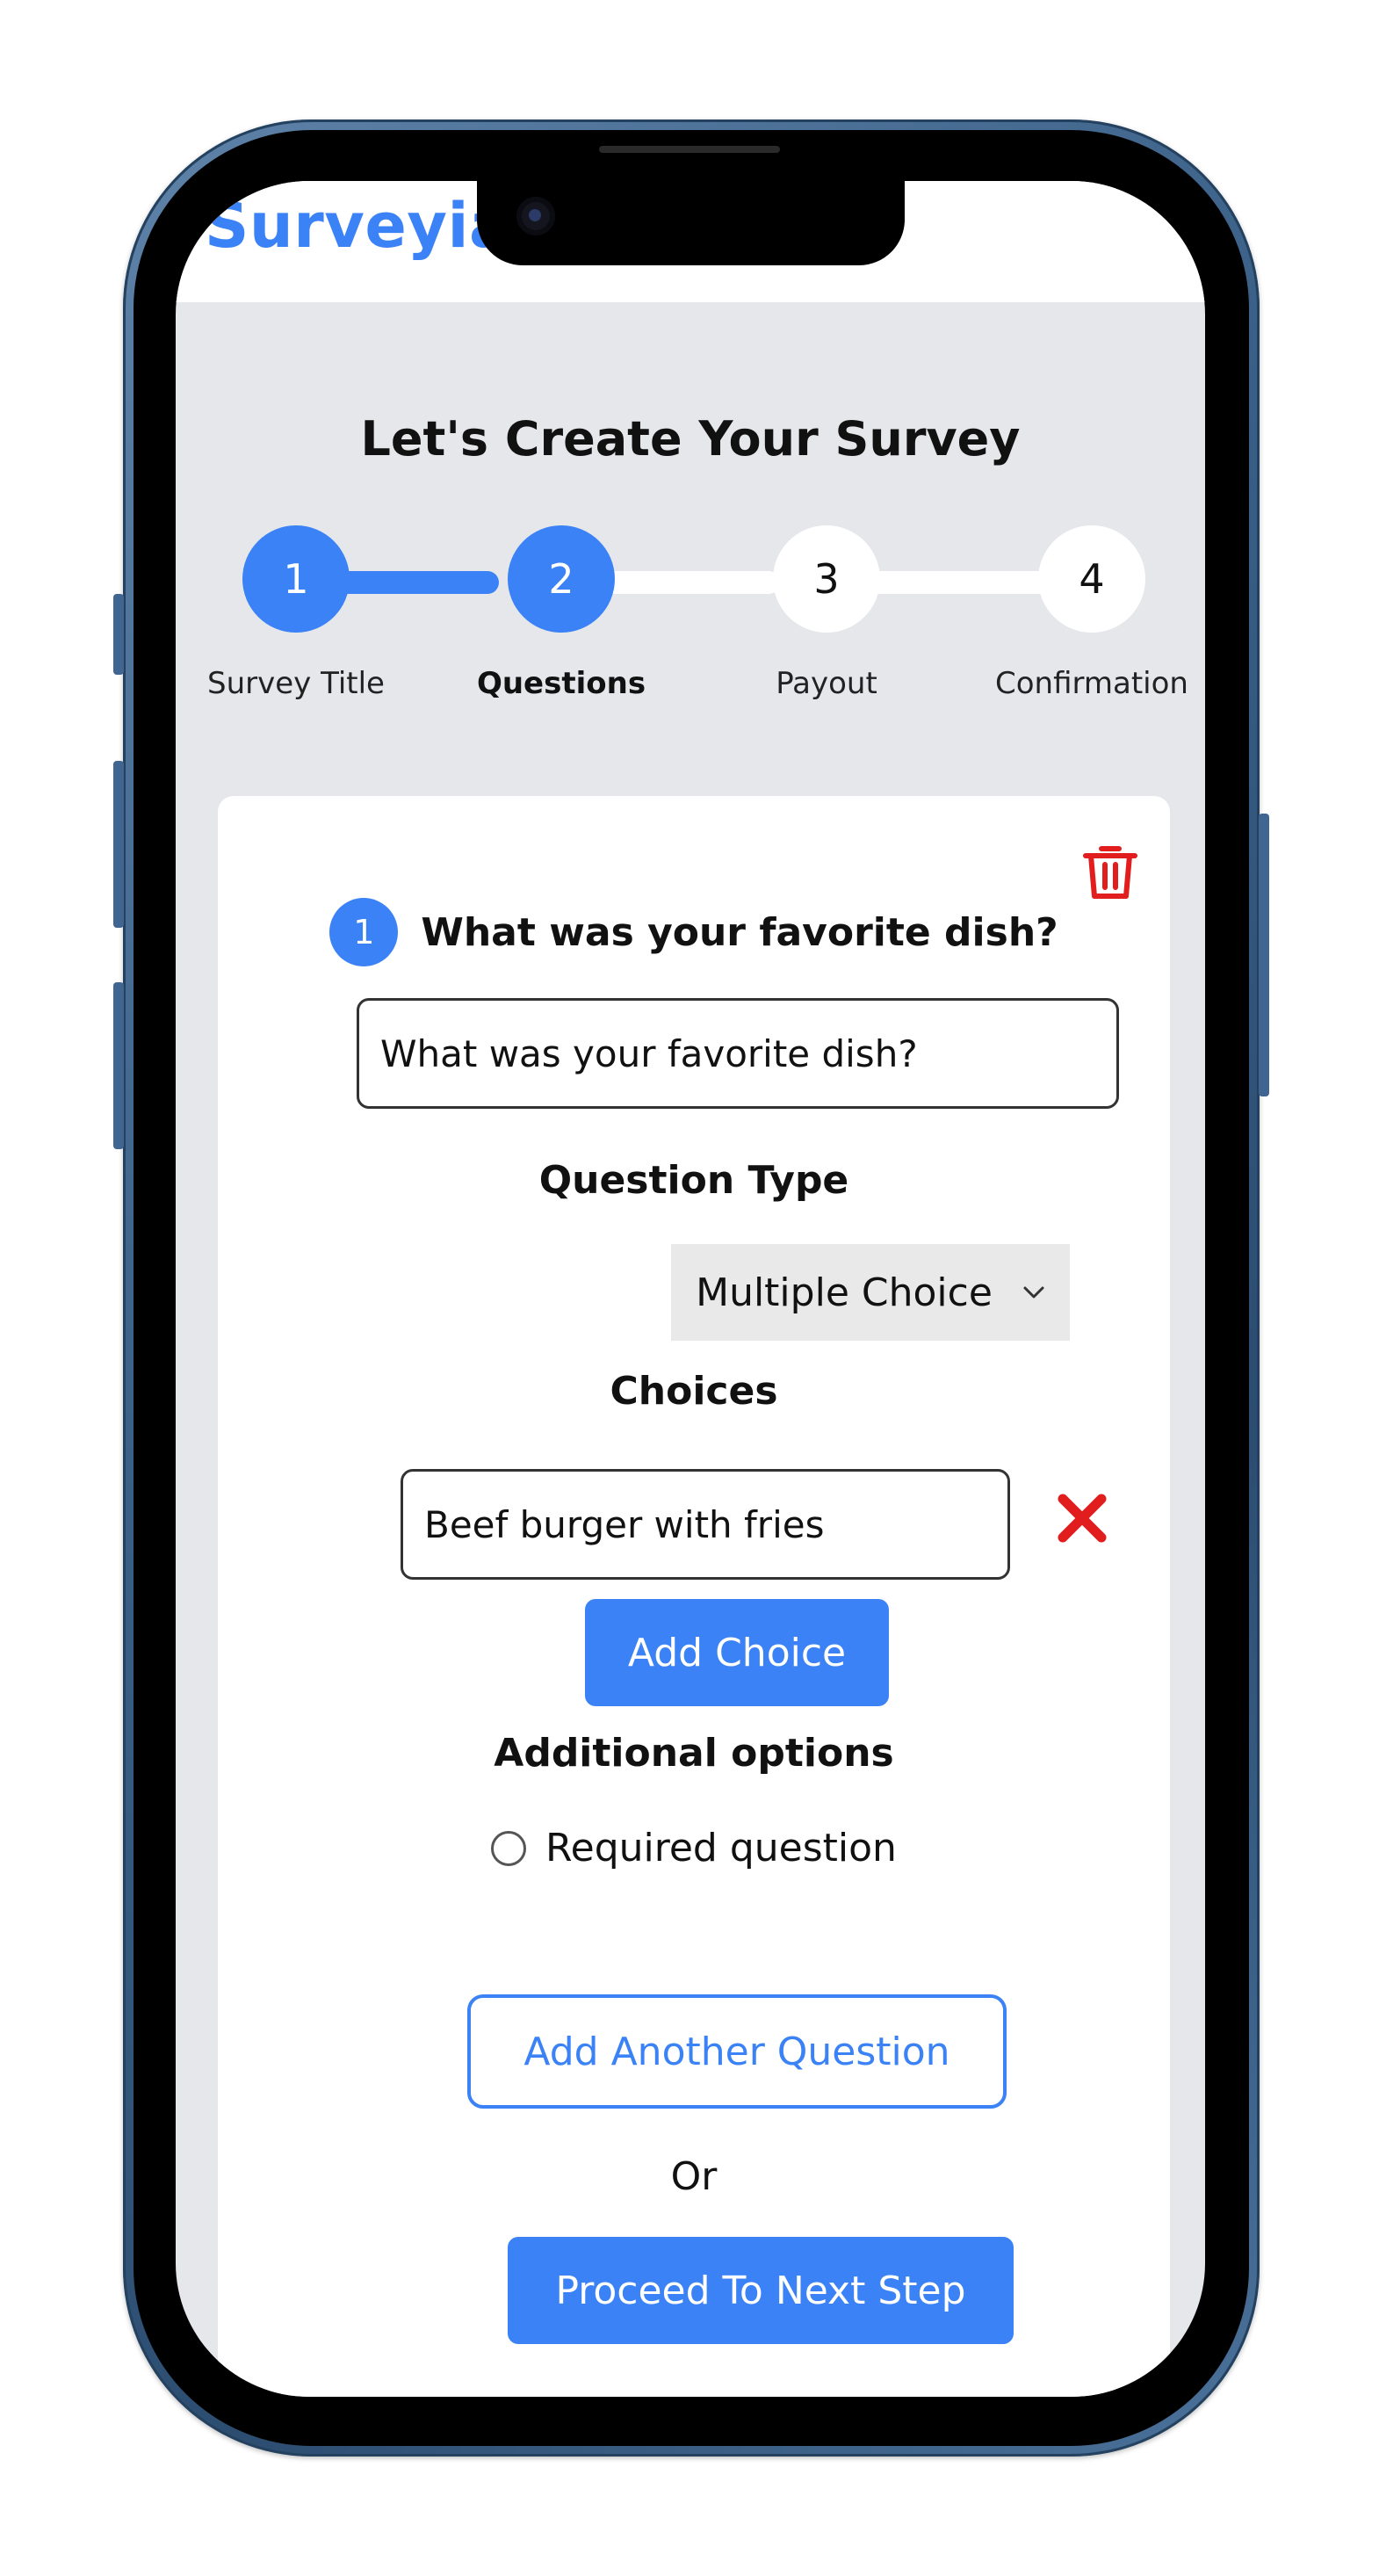  I want to click on required-question-option: Required question, so click(694, 1848).